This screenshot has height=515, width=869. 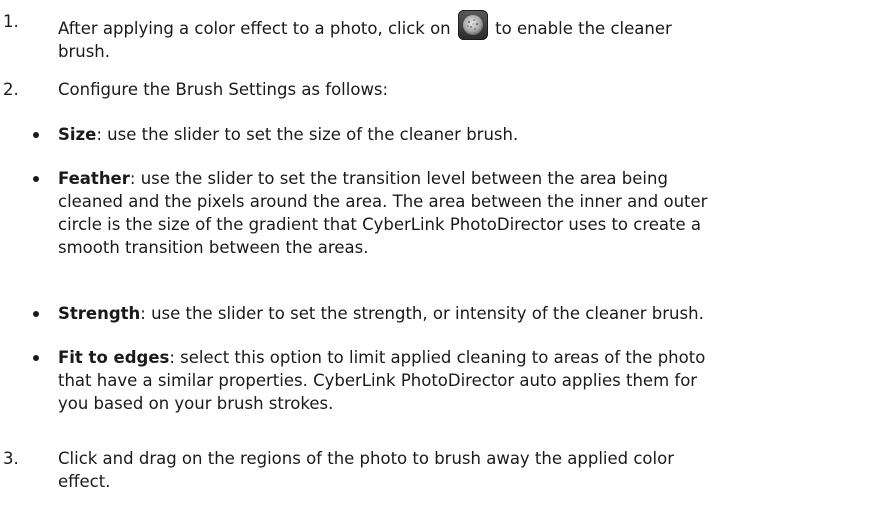 I want to click on setting-line: smooth transition between the areas., so click(x=213, y=247).